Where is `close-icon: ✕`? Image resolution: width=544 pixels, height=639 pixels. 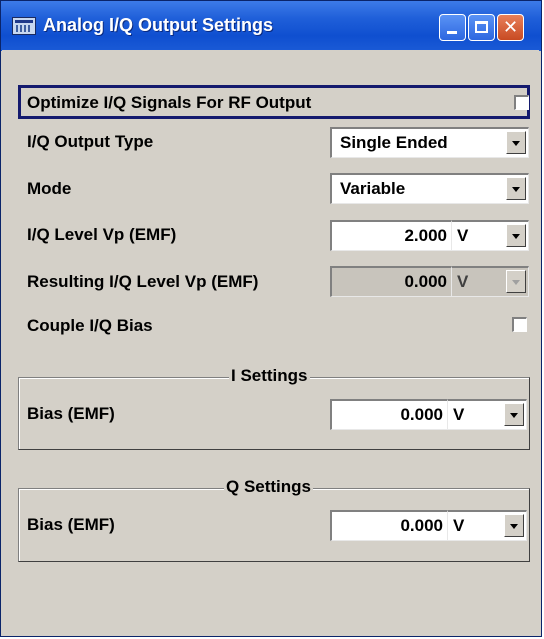 close-icon: ✕ is located at coordinates (510, 27).